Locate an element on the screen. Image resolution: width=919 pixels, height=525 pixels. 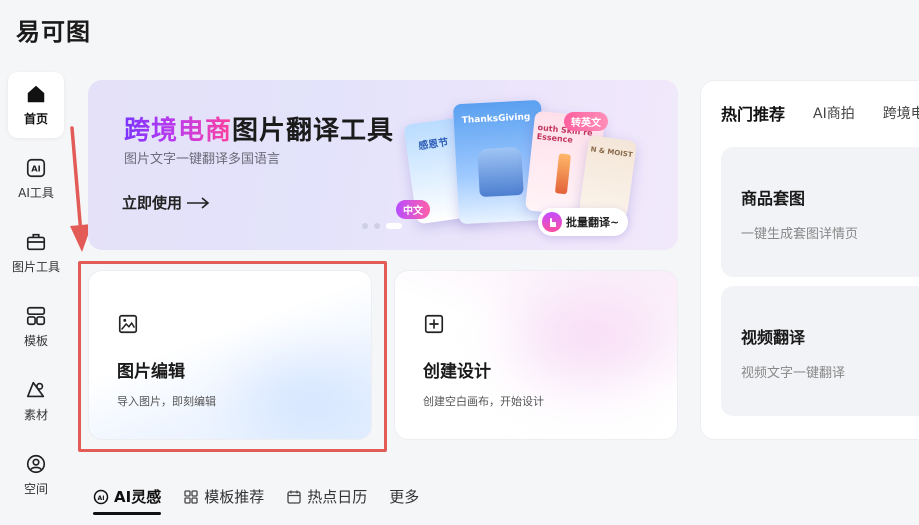
content-tabs: AI AI灵感 模板推荐 热点日历 更多 is located at coordinates (256, 500).